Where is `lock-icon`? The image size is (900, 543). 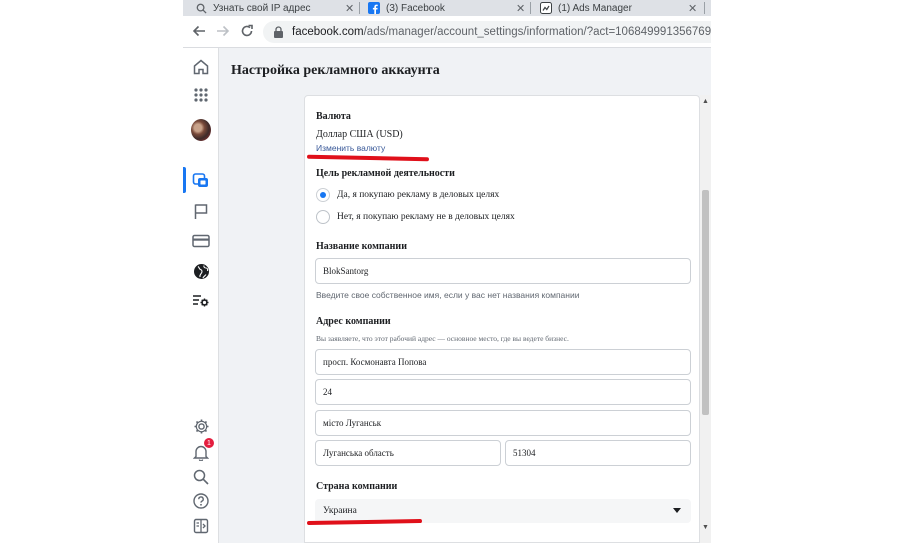
lock-icon is located at coordinates (278, 32).